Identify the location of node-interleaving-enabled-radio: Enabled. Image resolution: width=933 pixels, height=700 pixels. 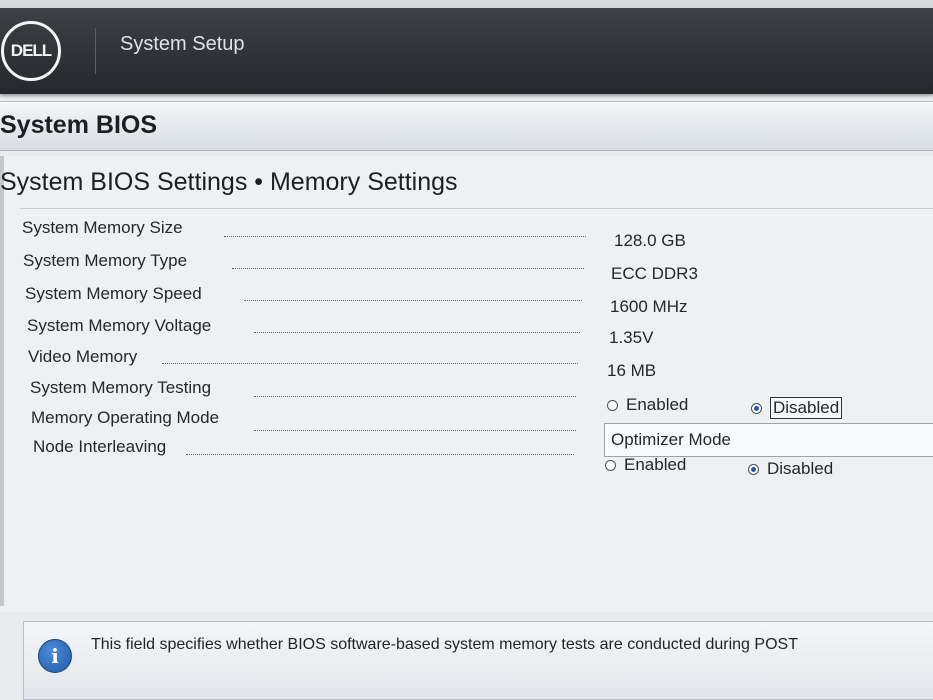
(645, 465).